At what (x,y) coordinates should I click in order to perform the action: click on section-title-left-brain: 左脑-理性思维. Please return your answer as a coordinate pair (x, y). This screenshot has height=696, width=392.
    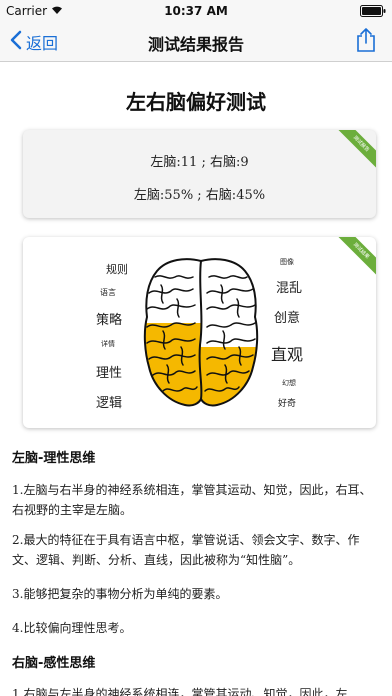
    Looking at the image, I should click on (54, 458).